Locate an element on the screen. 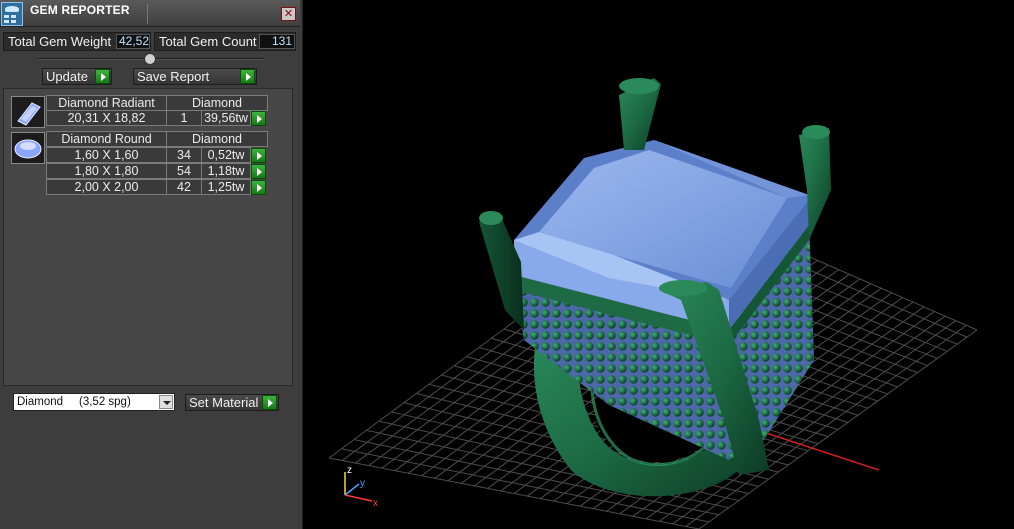 The height and width of the screenshot is (529, 1014). axis-gizmo: z y x is located at coordinates (361, 487).